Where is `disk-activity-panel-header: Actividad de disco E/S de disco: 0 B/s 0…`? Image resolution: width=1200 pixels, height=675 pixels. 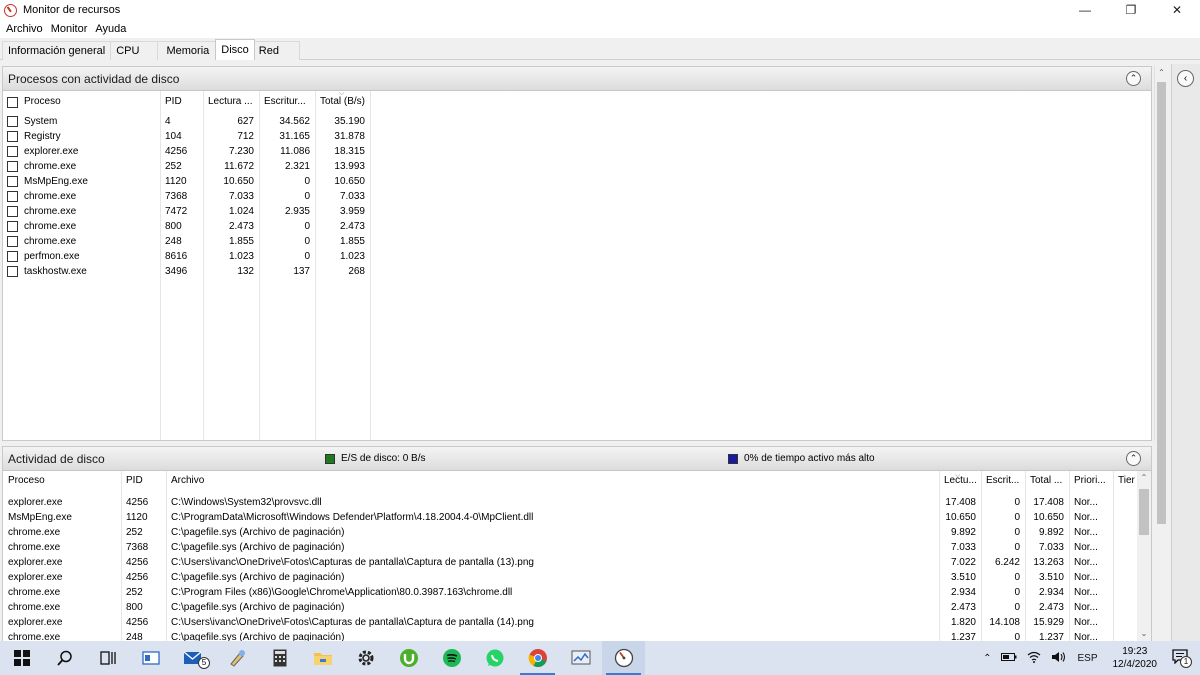
disk-activity-panel-header: Actividad de disco E/S de disco: 0 B/s 0… is located at coordinates (577, 459).